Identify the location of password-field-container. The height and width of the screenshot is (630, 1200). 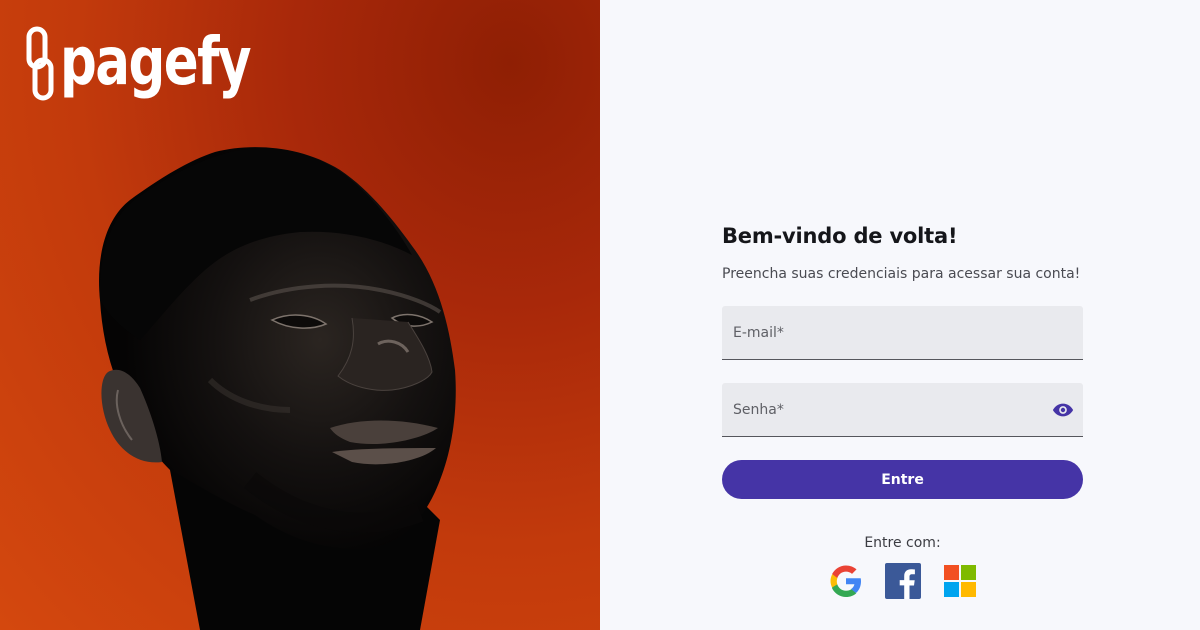
(902, 410).